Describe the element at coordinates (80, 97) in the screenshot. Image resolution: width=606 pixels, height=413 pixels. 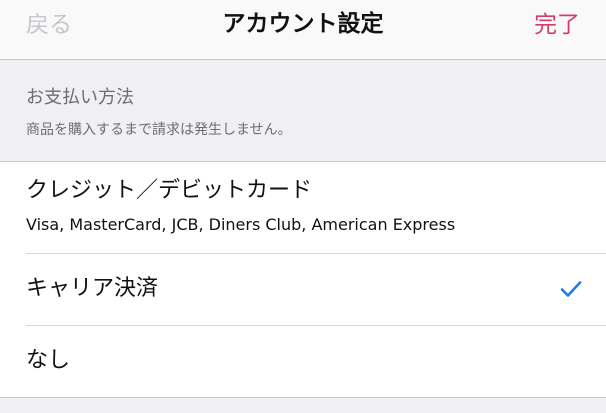
I see `section-title: お支払い方法` at that location.